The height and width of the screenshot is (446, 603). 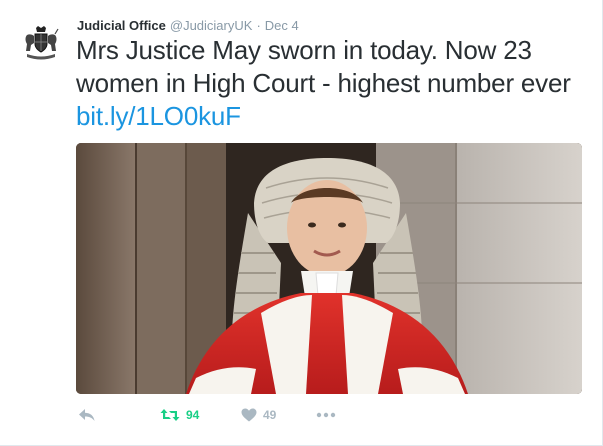 I want to click on tweet-link: bit.ly/1LO0kuF, so click(x=158, y=116).